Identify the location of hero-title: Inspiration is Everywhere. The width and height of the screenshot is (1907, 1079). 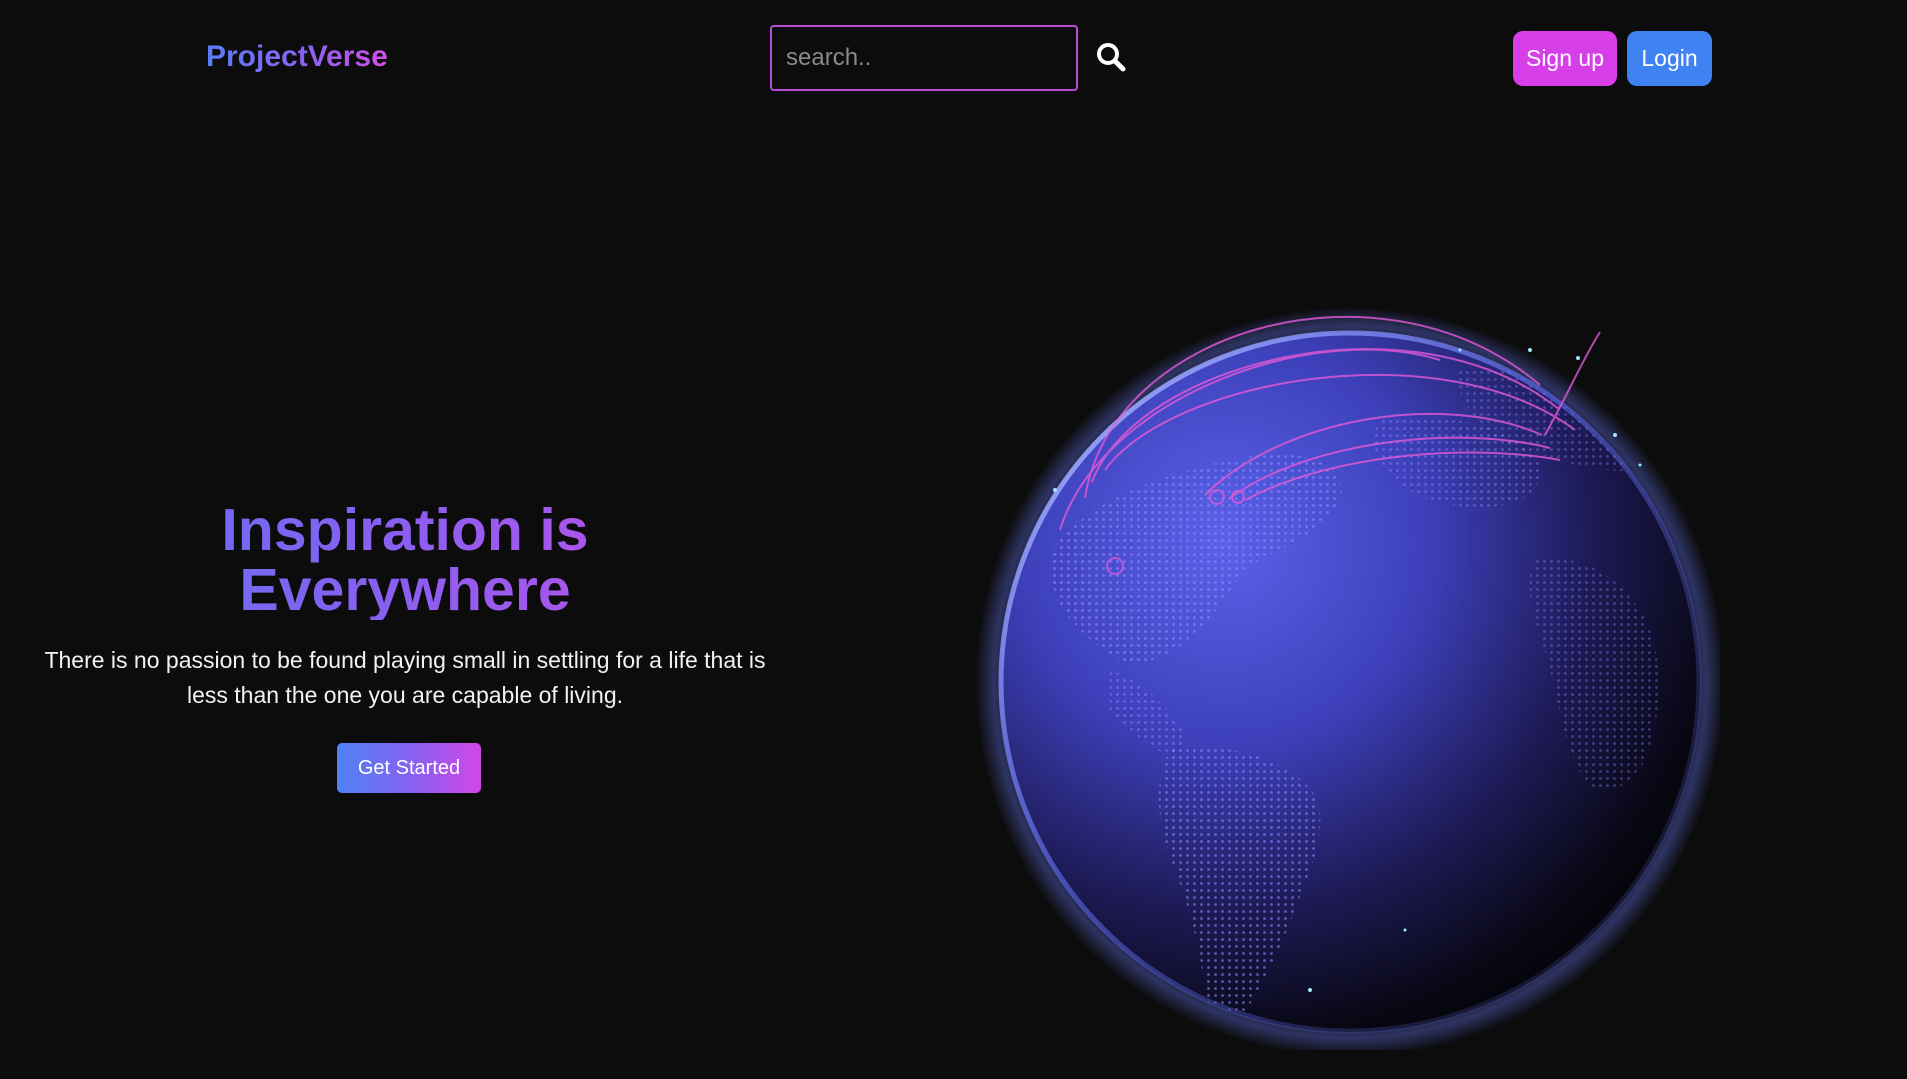
(405, 560).